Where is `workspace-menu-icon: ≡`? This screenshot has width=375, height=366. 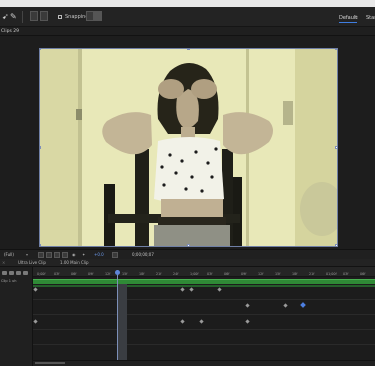
workspace-menu-icon: ≡ is located at coordinates (356, 18).